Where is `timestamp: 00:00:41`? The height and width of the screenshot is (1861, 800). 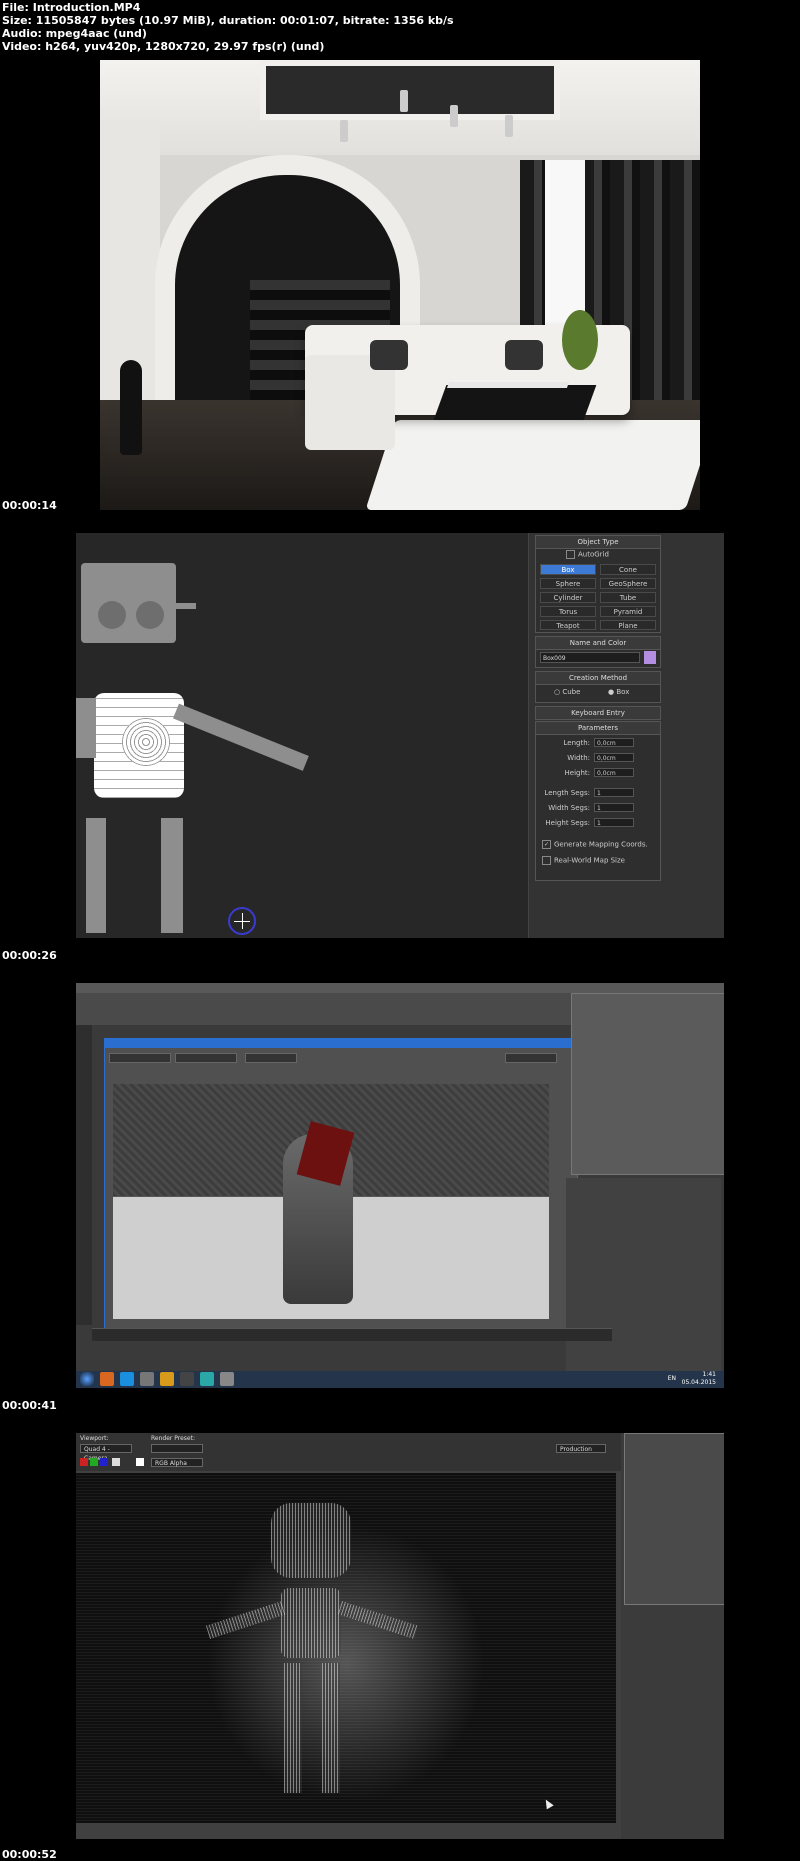 timestamp: 00:00:41 is located at coordinates (29, 1405).